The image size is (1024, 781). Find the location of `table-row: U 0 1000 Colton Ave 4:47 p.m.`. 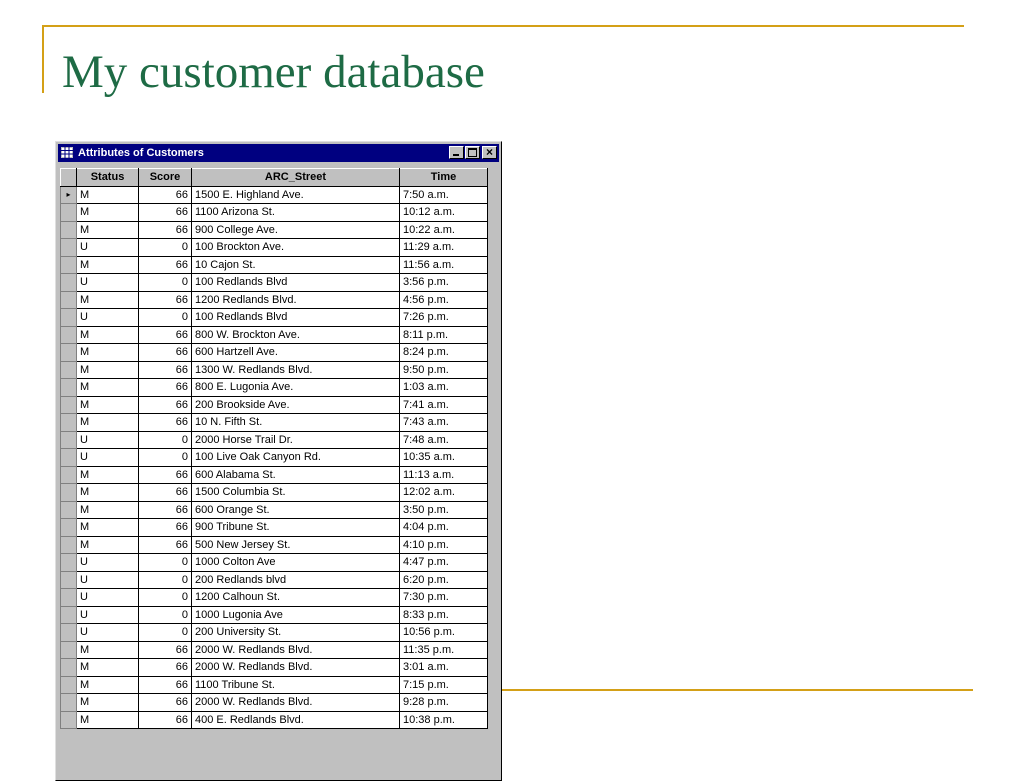

table-row: U 0 1000 Colton Ave 4:47 p.m. is located at coordinates (274, 562).